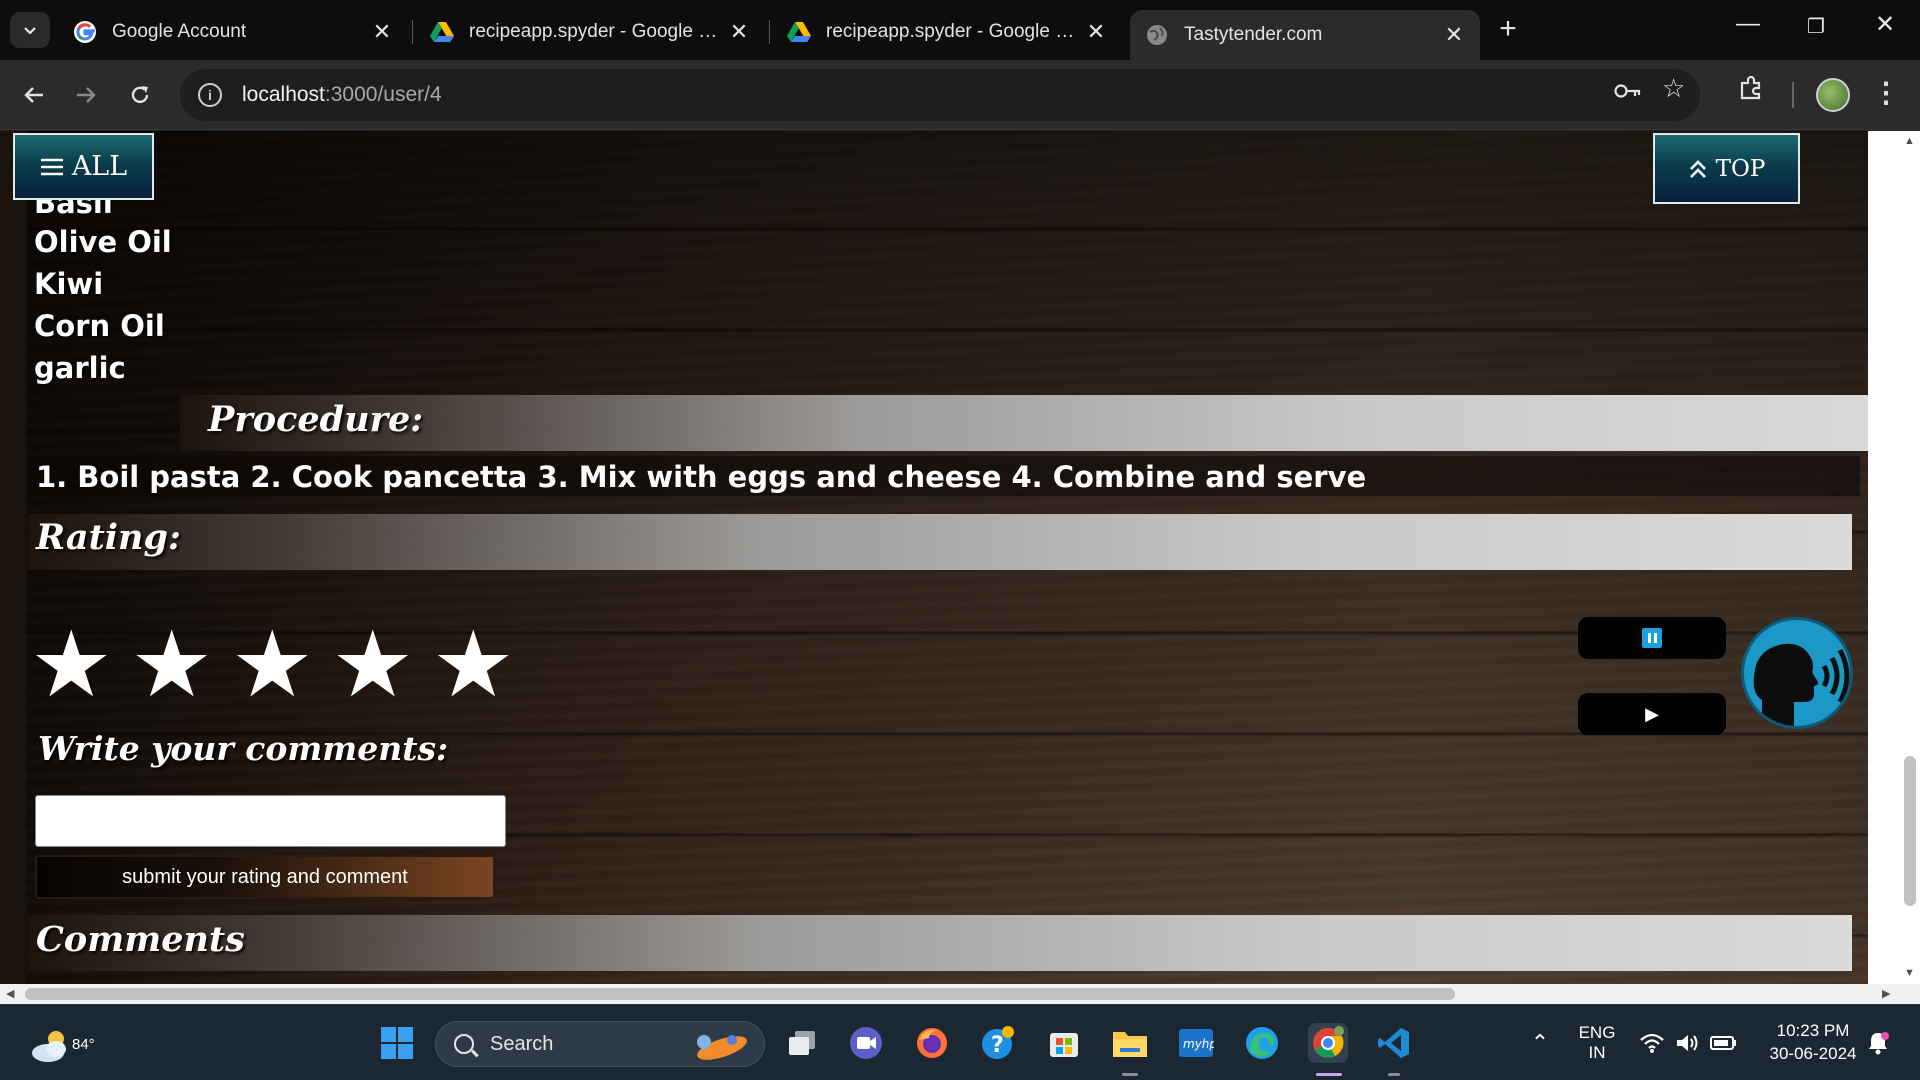  What do you see at coordinates (1833, 95) in the screenshot?
I see `profile-avatar` at bounding box center [1833, 95].